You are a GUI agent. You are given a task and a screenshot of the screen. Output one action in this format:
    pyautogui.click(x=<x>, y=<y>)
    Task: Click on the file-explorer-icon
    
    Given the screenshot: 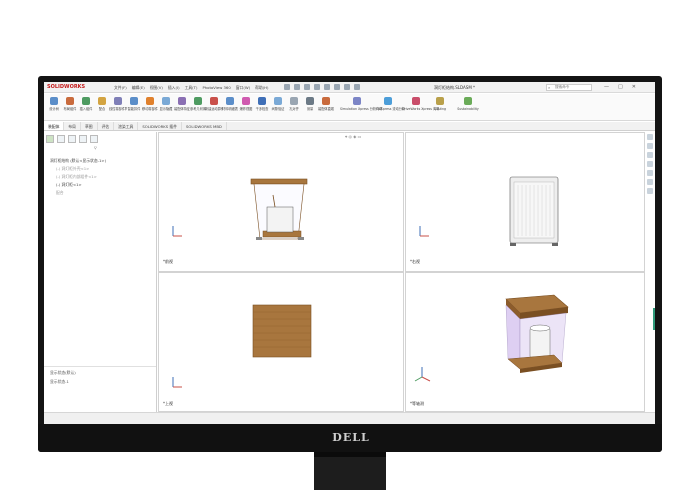 What is the action you would take?
    pyautogui.click(x=650, y=155)
    